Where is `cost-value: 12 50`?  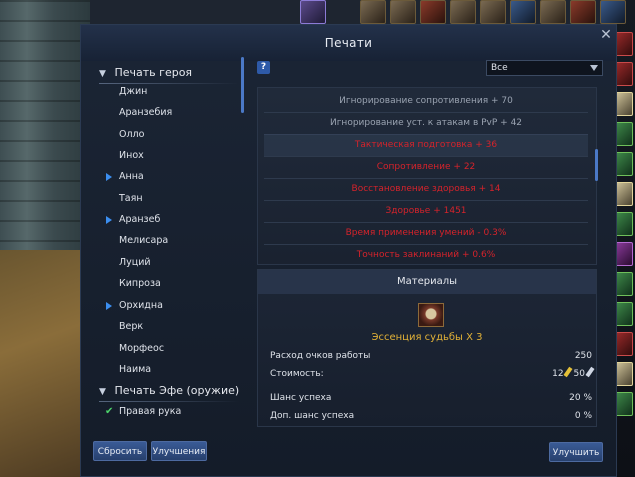
cost-value: 12 50 is located at coordinates (573, 374).